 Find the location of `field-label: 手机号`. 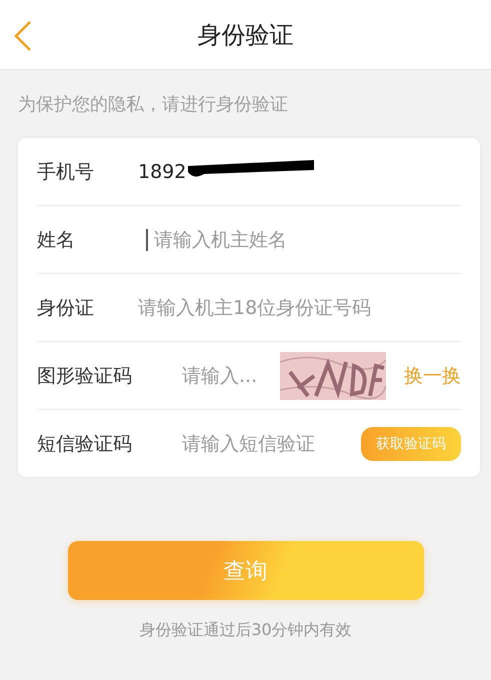

field-label: 手机号 is located at coordinates (66, 172).